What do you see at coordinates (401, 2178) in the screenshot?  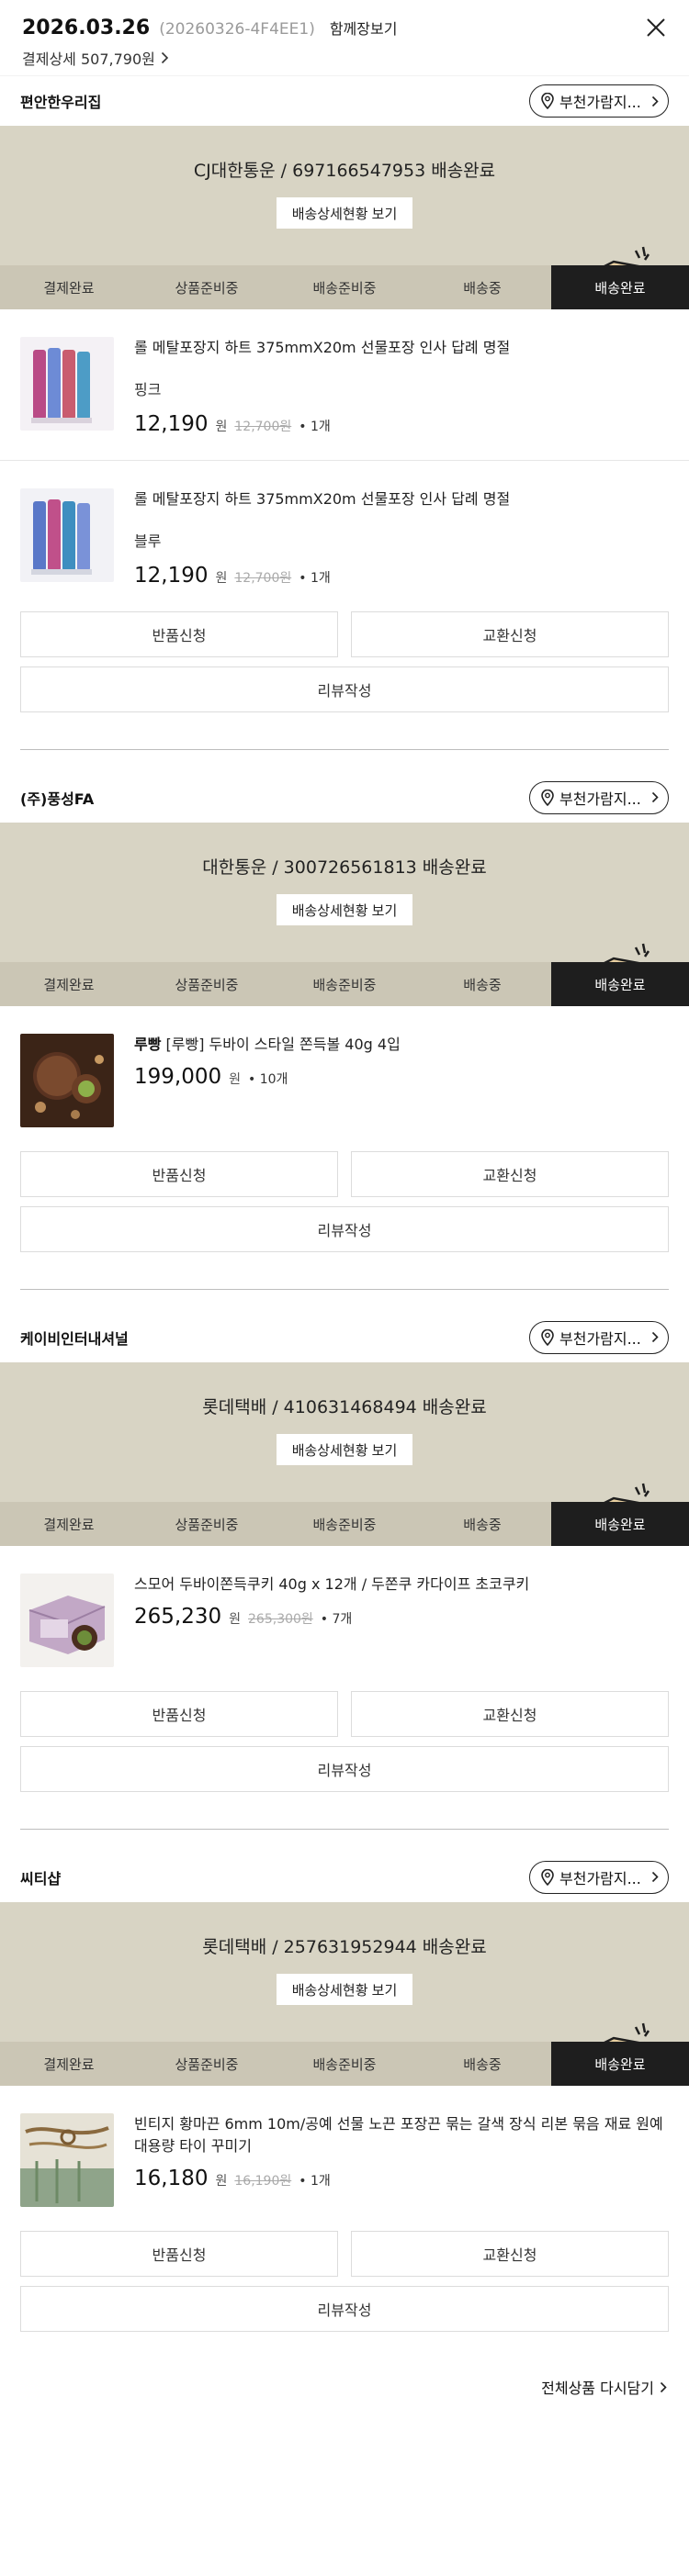 I see `price-line: 16,180 원 16,190원 • 1개` at bounding box center [401, 2178].